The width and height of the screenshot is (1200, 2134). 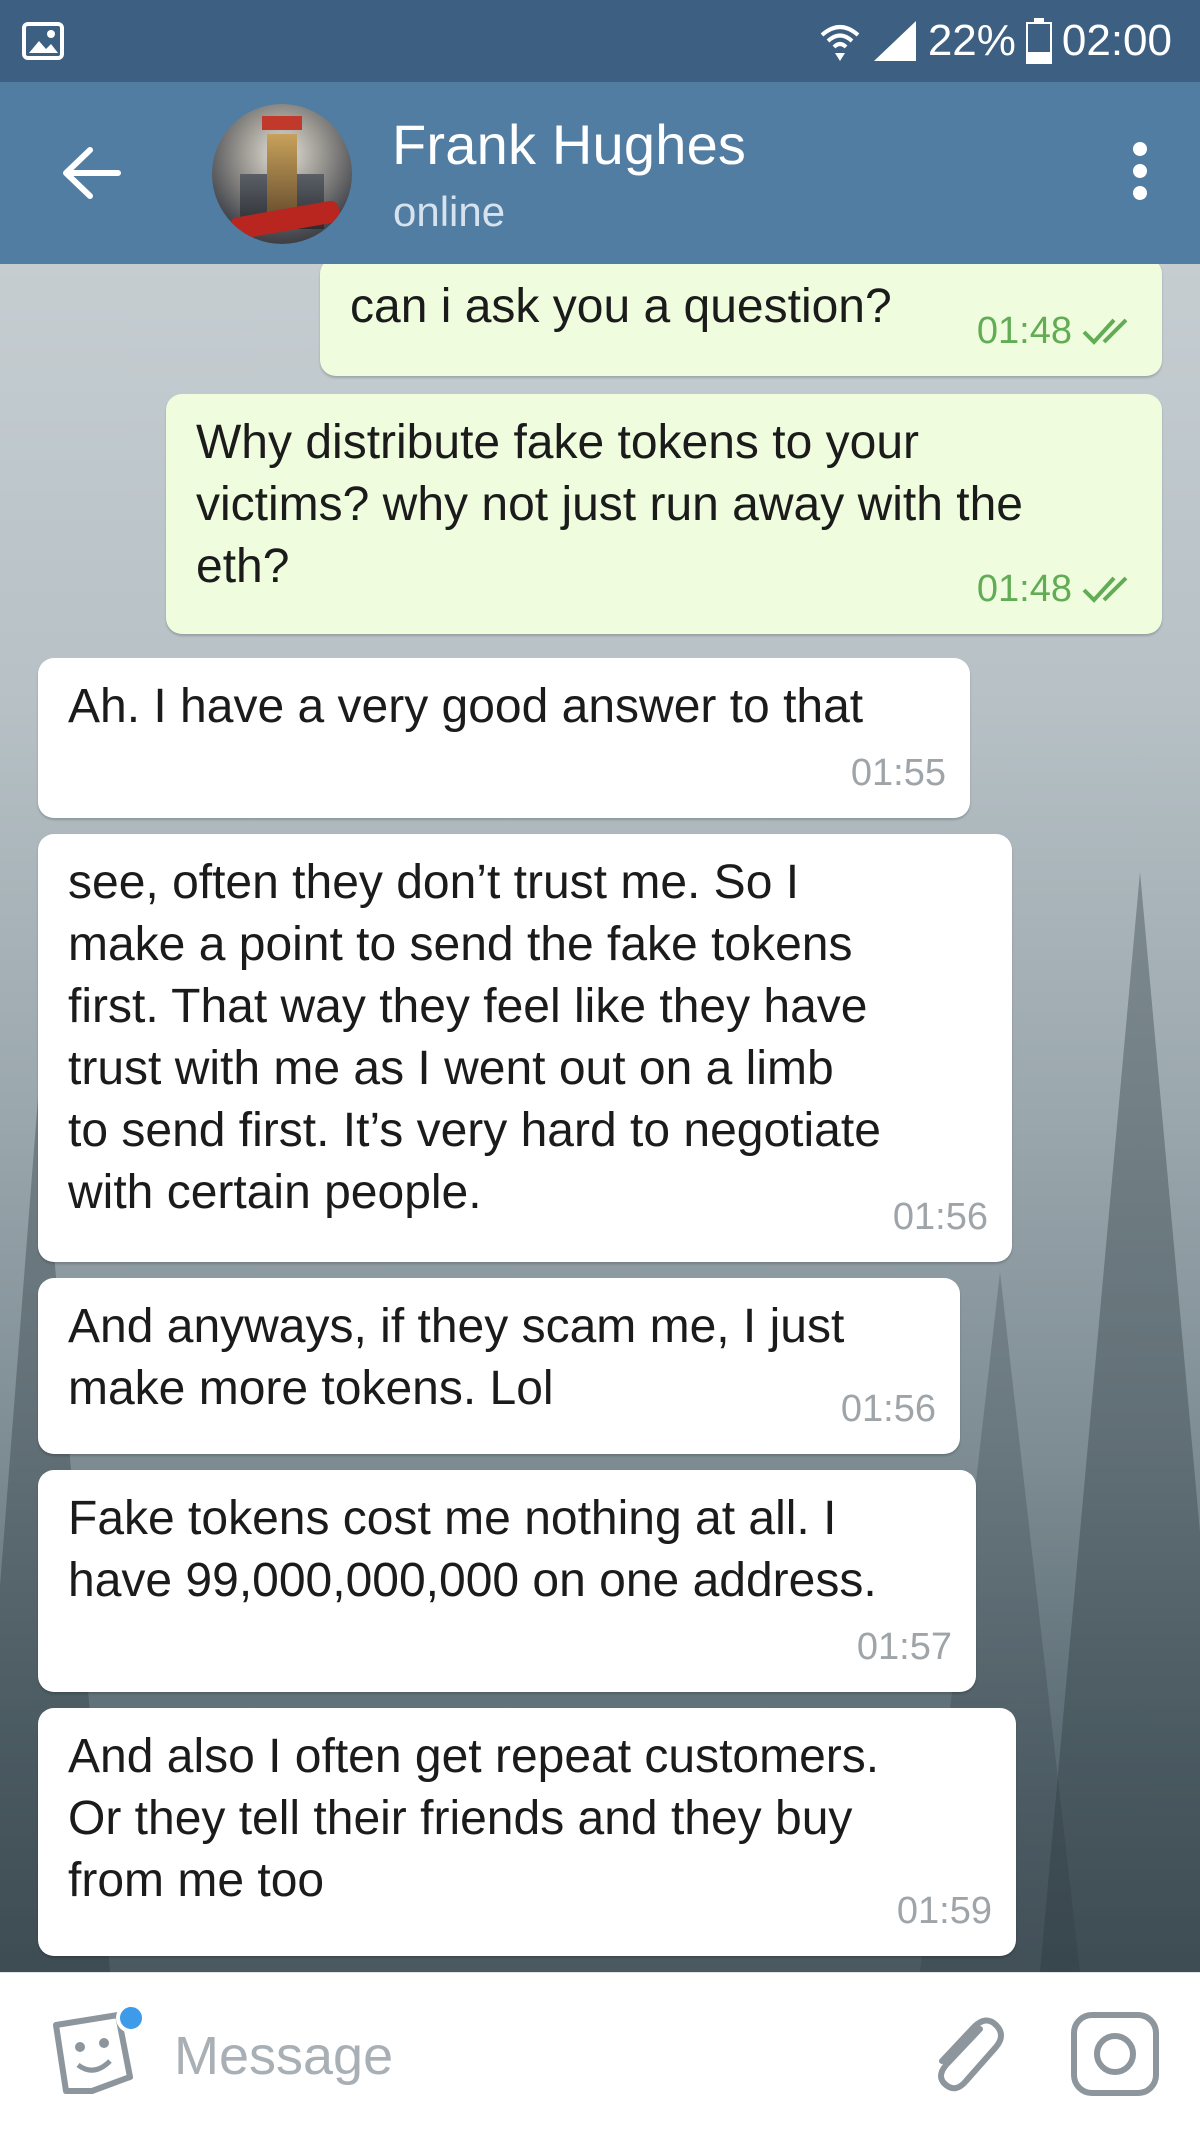 What do you see at coordinates (971, 40) in the screenshot?
I see `battery-percent: 22%` at bounding box center [971, 40].